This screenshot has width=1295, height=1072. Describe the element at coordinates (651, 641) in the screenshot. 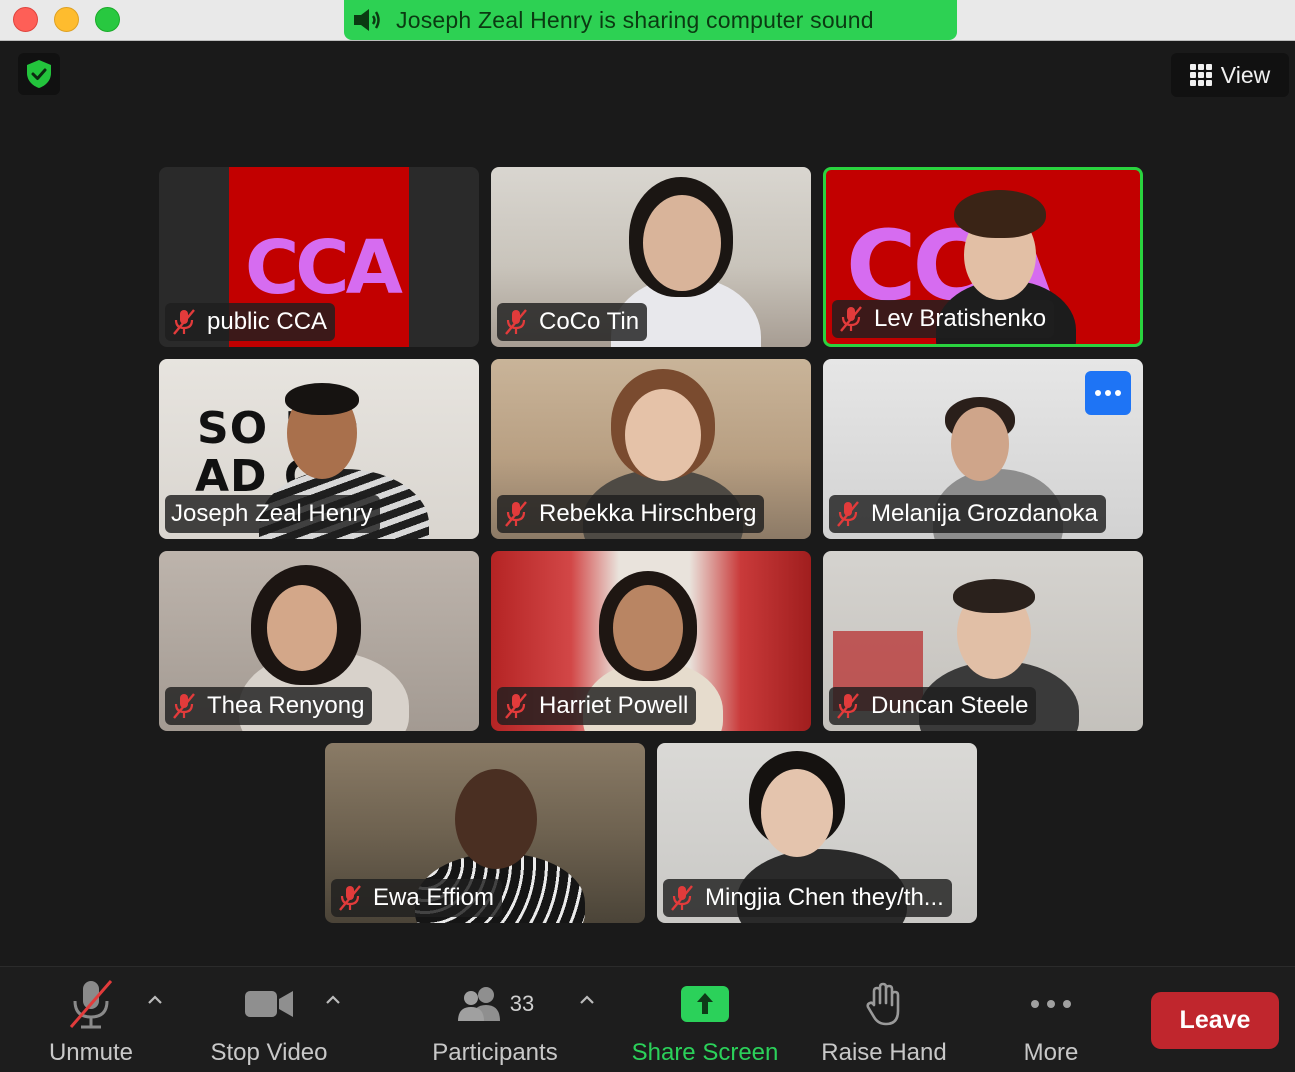

I see `video-tile: Harriet Powell` at that location.